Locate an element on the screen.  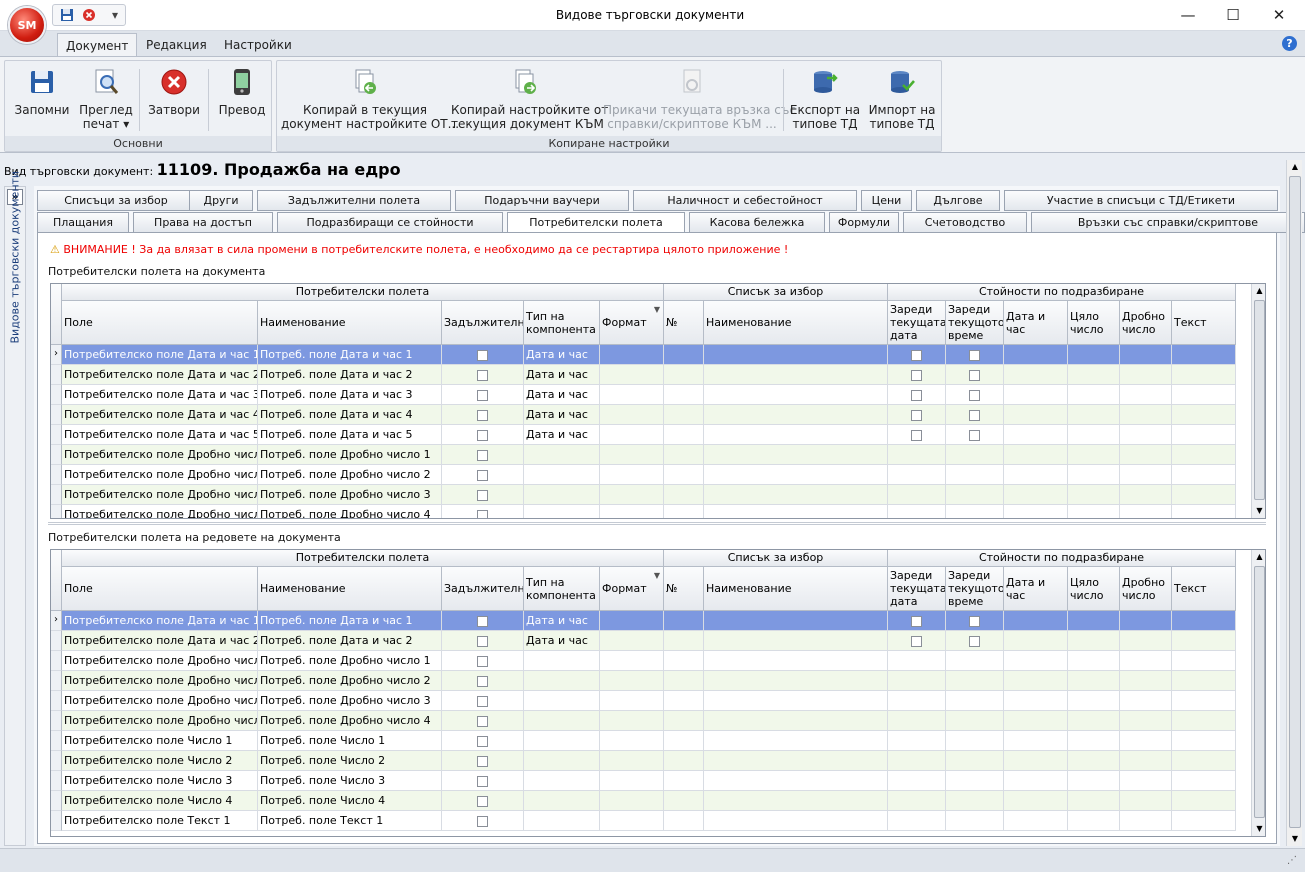
ribbon-tab-document: Документ is located at coordinates (97, 45).